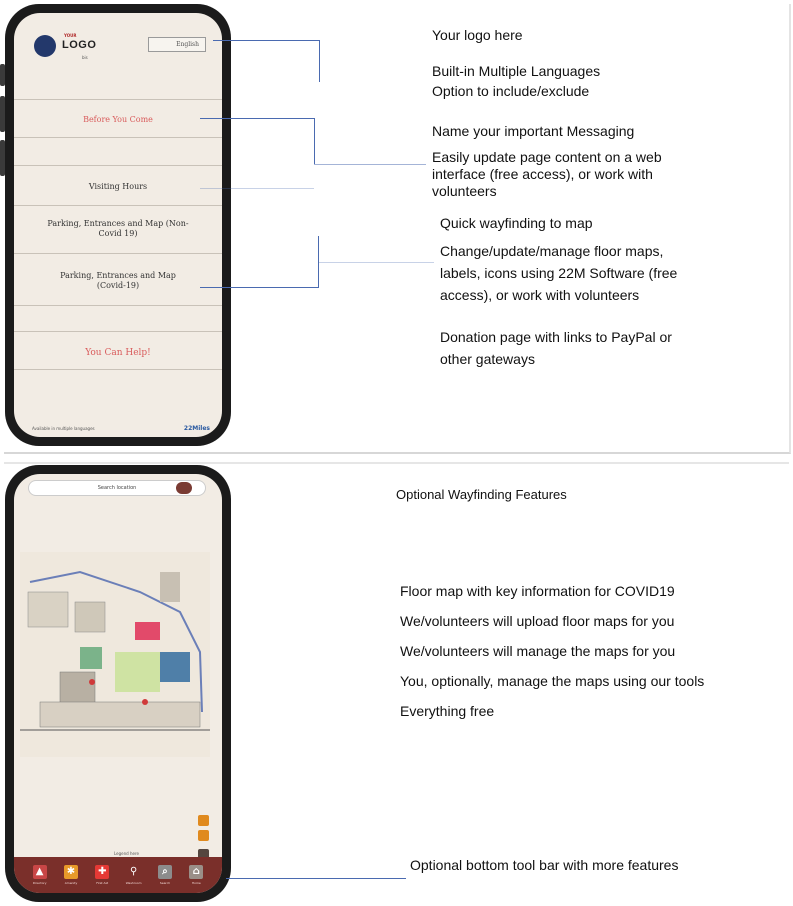 The image size is (793, 906). I want to click on zoom-in-button, so click(203, 820).